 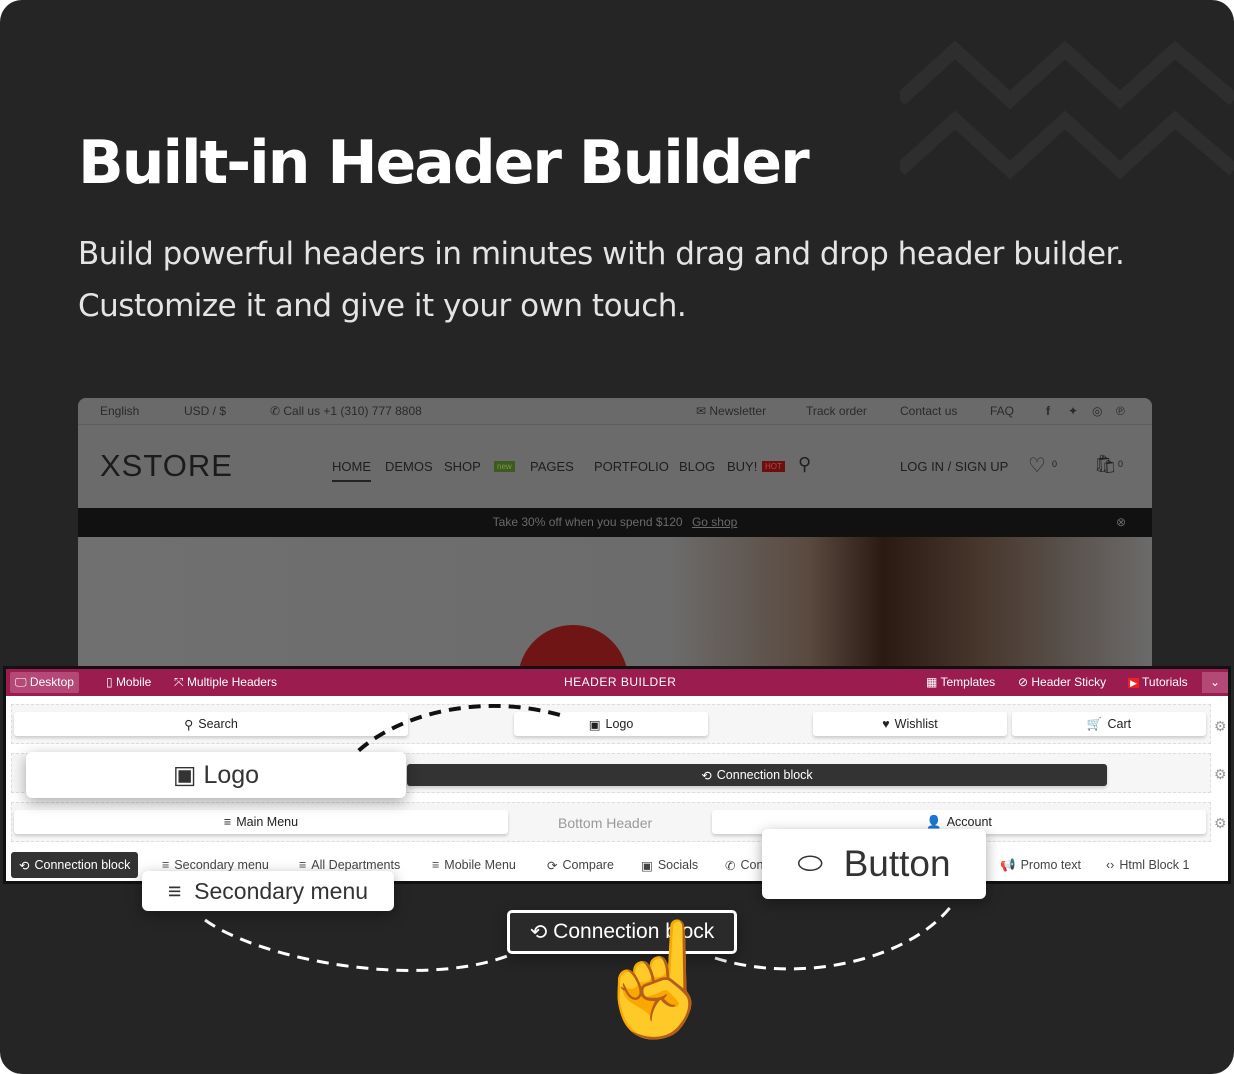 I want to click on eraser-icon: ⬭, so click(x=810, y=863).